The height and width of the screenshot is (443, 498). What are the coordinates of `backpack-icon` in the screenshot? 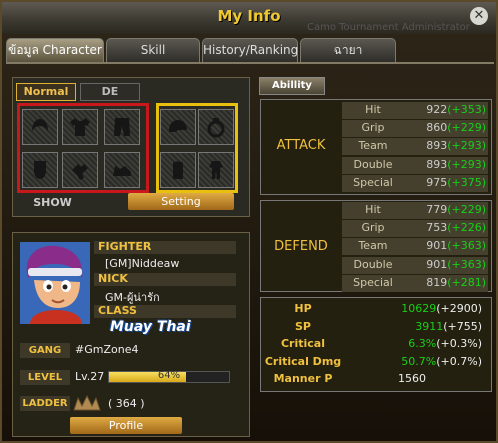 It's located at (178, 170).